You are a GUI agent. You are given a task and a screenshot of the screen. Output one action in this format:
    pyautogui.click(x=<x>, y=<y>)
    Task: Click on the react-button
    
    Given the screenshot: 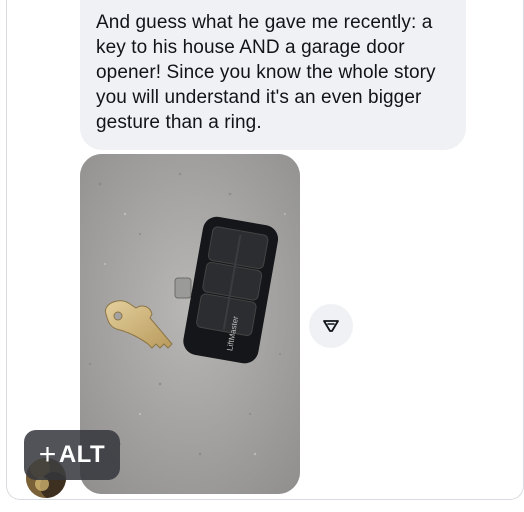 What is the action you would take?
    pyautogui.click(x=331, y=326)
    